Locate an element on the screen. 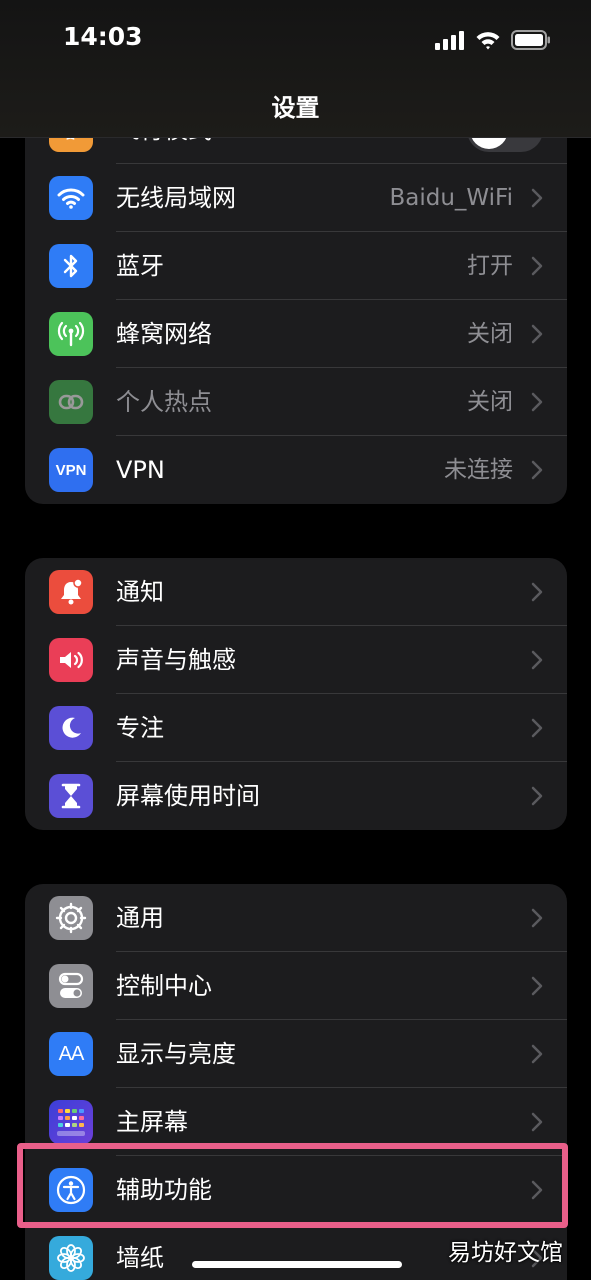 Image resolution: width=591 pixels, height=1280 pixels. wifi-network-name: Baidu_WiFi is located at coordinates (451, 198).